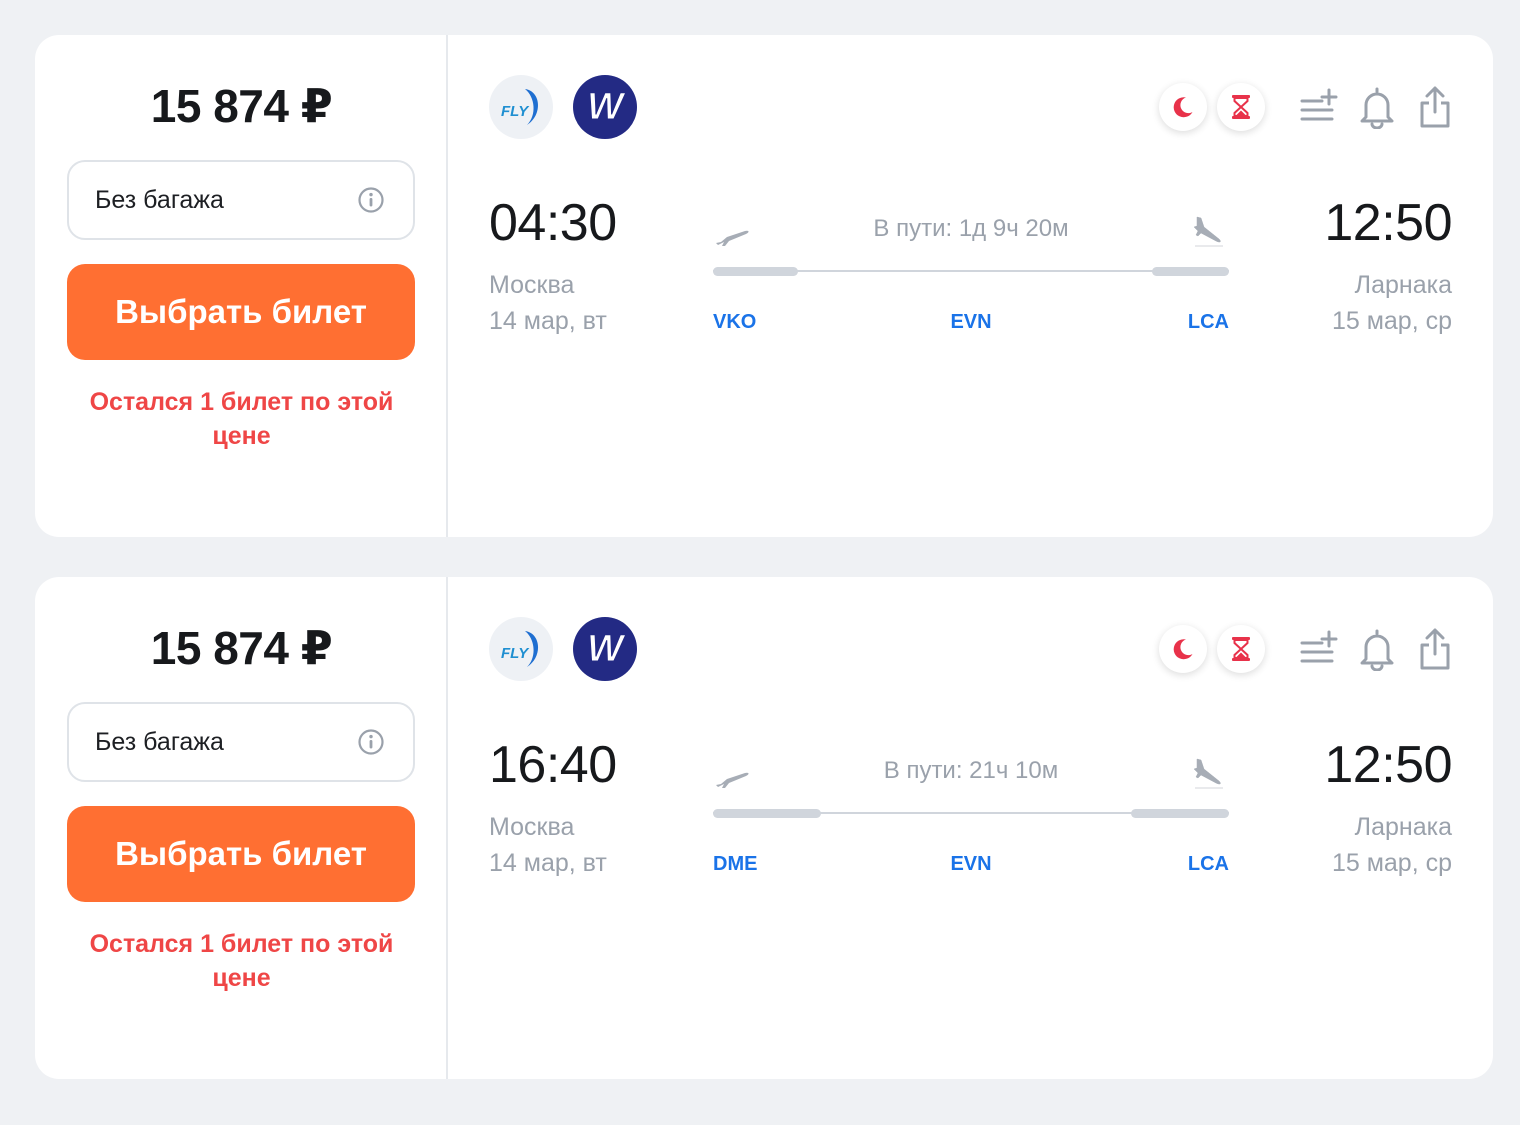  I want to click on flight-duration: В пути: 21ч 10м, so click(971, 770).